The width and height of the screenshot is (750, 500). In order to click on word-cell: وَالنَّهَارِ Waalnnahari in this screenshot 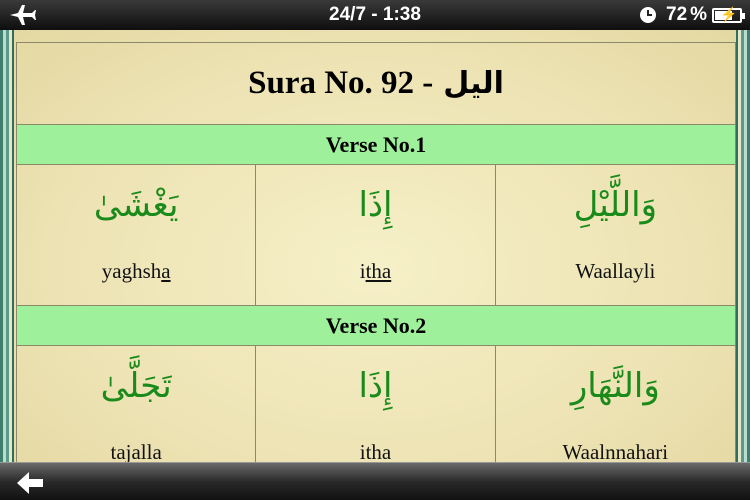, I will do `click(615, 404)`.